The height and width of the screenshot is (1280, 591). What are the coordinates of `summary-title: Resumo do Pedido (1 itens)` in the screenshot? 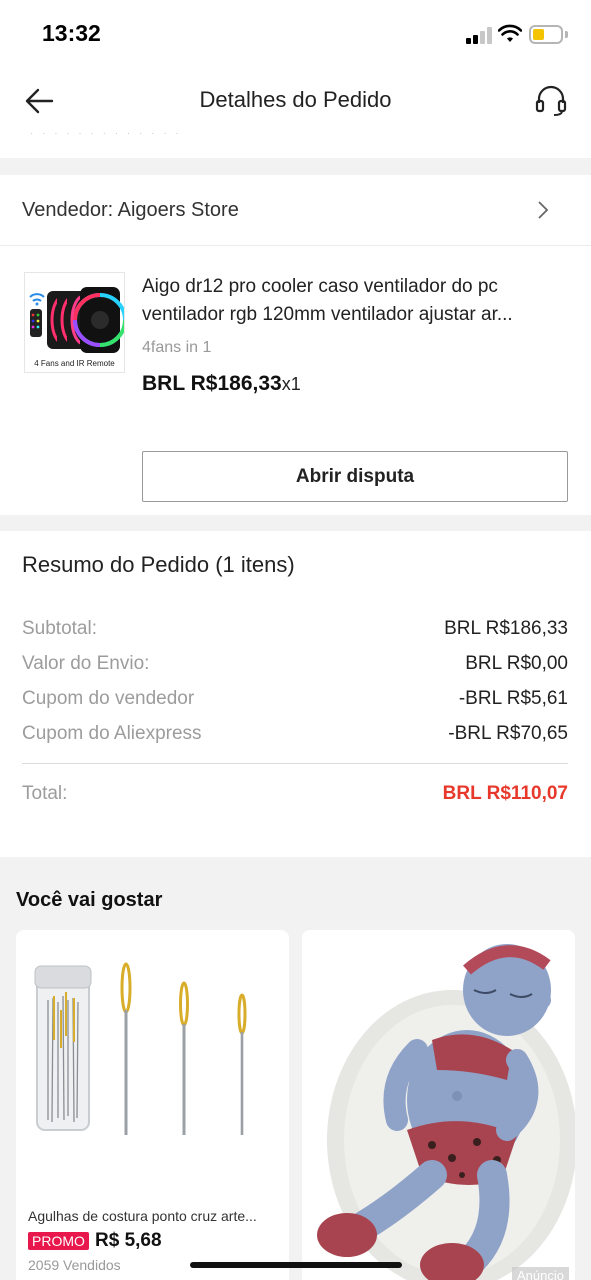 It's located at (158, 564).